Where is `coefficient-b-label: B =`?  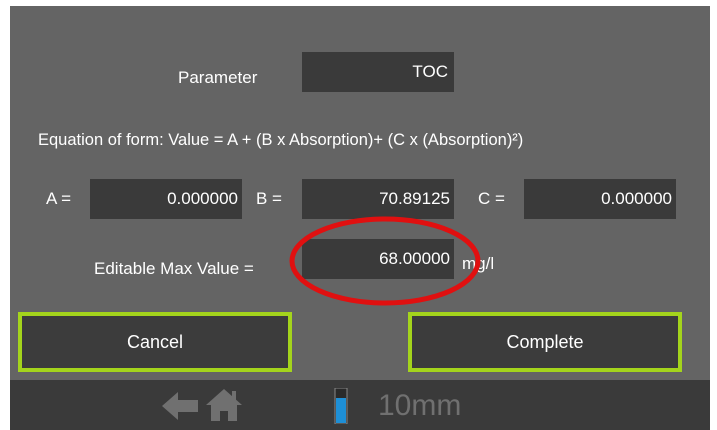 coefficient-b-label: B = is located at coordinates (269, 198).